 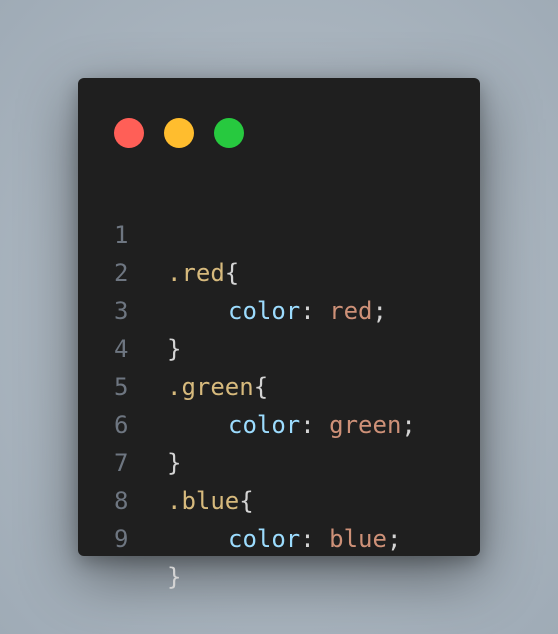 What do you see at coordinates (394, 539) in the screenshot?
I see `semicolon: ;` at bounding box center [394, 539].